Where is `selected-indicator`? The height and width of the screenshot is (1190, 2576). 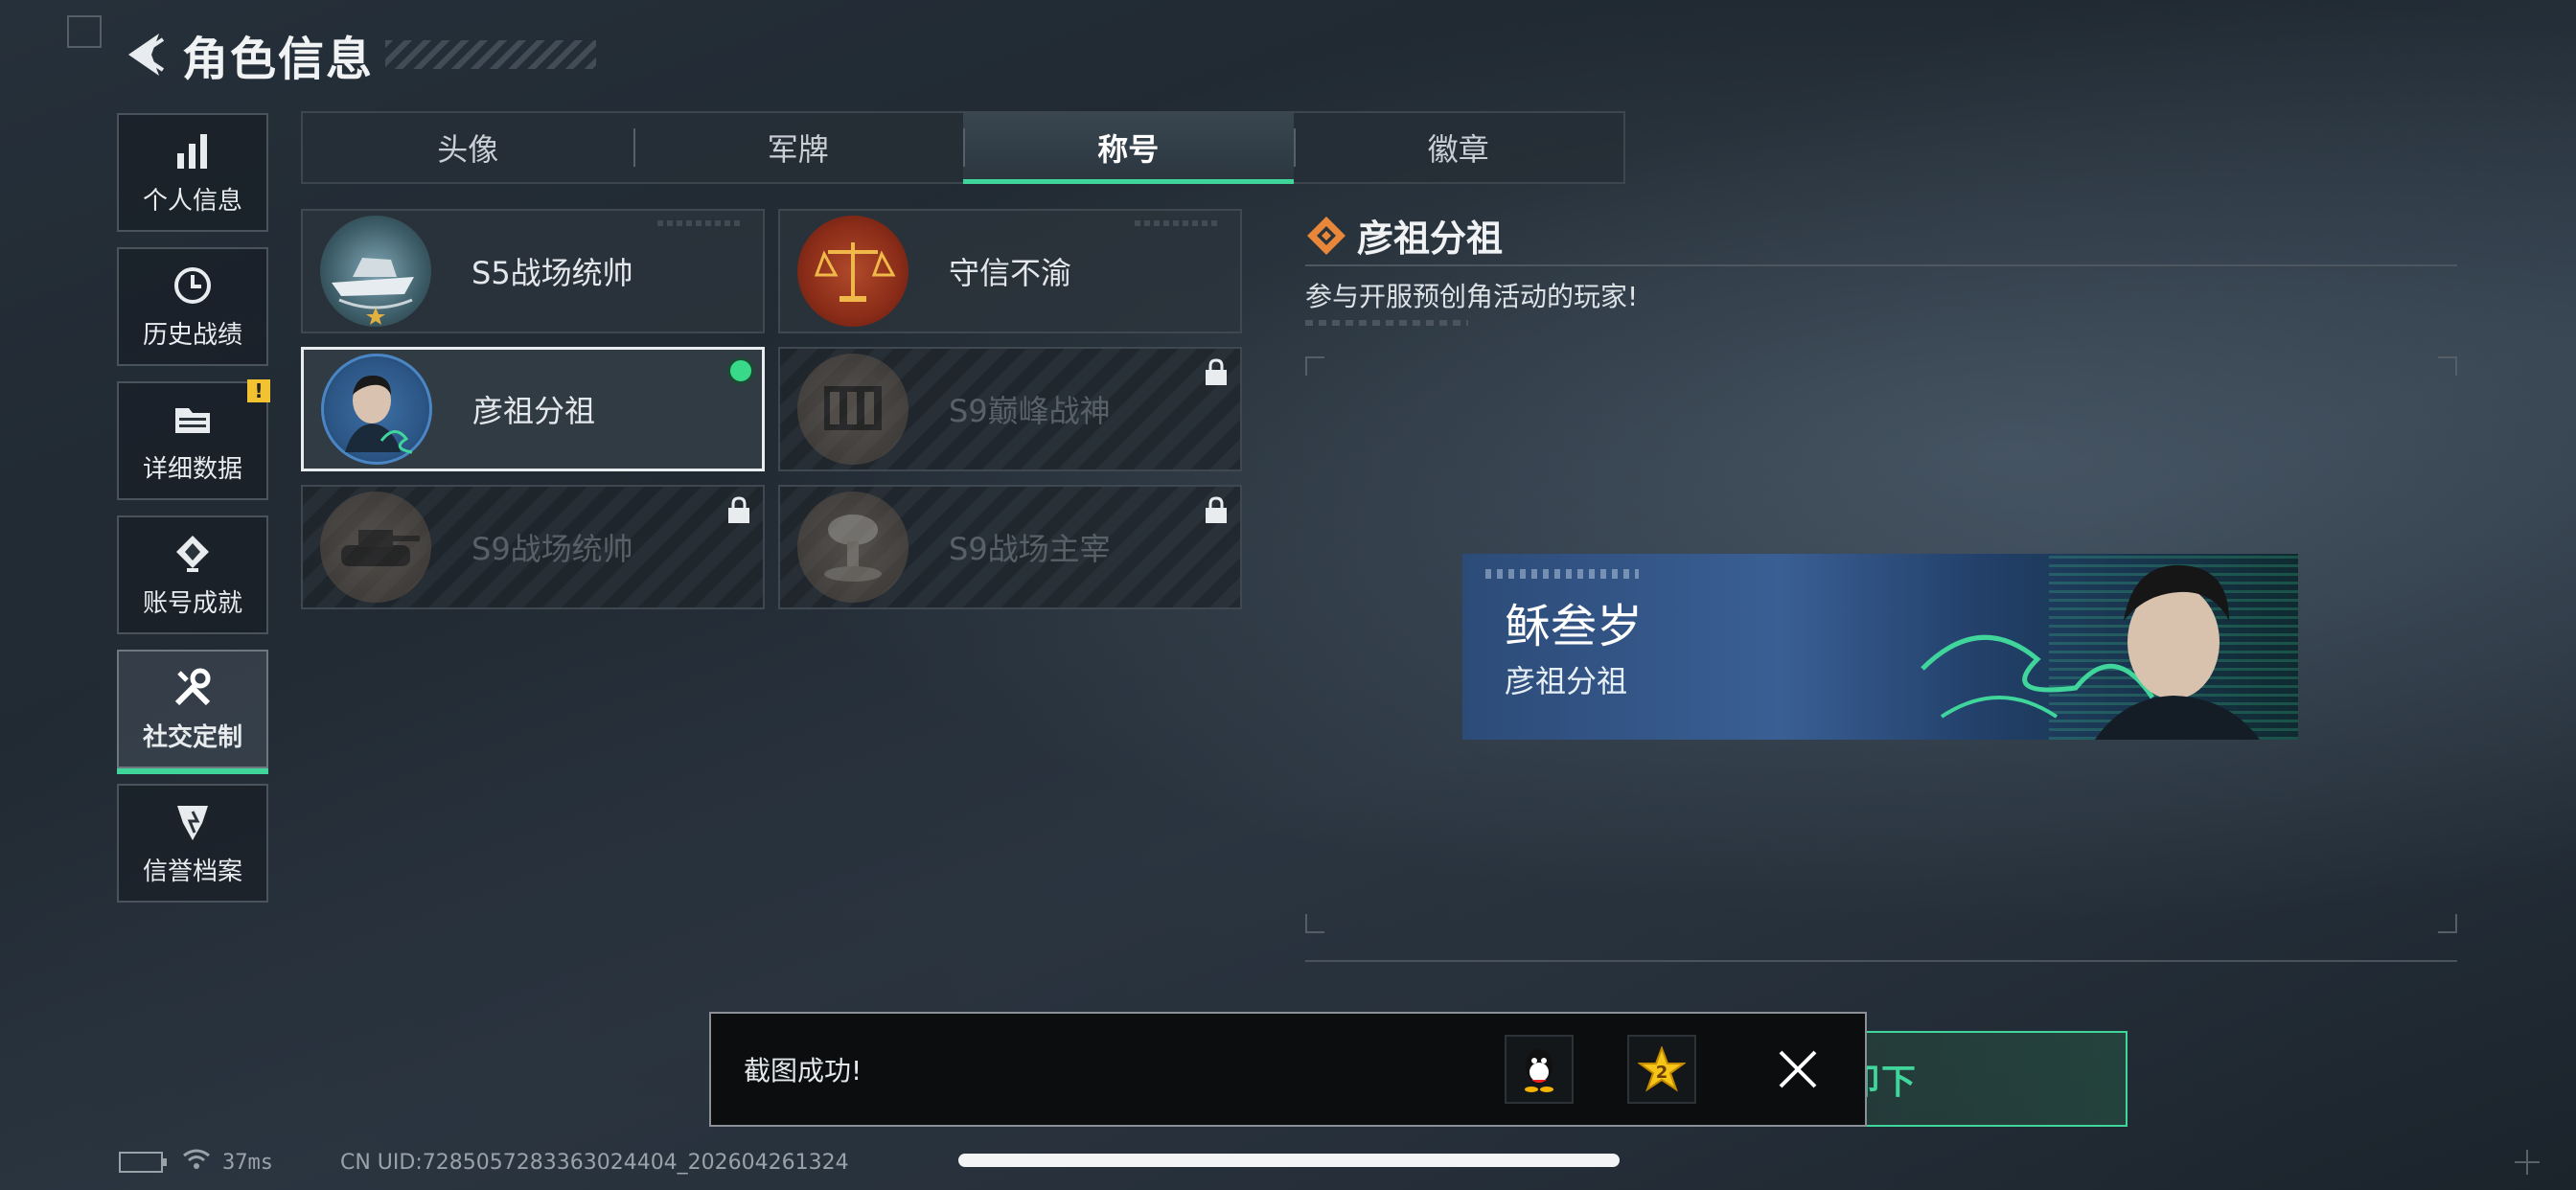
selected-indicator is located at coordinates (740, 371).